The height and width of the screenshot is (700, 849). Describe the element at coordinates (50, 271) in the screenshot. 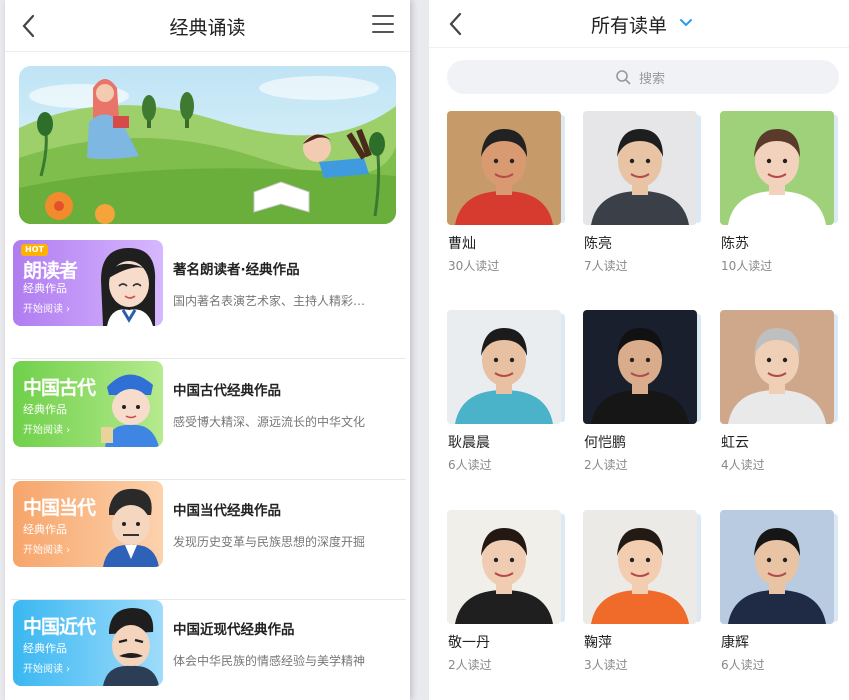

I see `card-title: 朗读者` at that location.